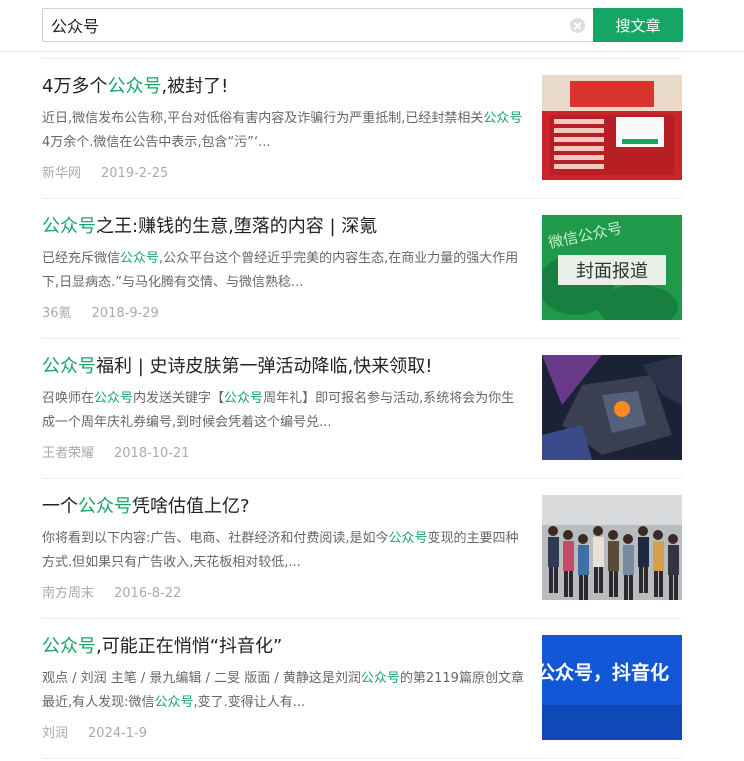  I want to click on text-segment: 已经充斥微信, so click(81, 258).